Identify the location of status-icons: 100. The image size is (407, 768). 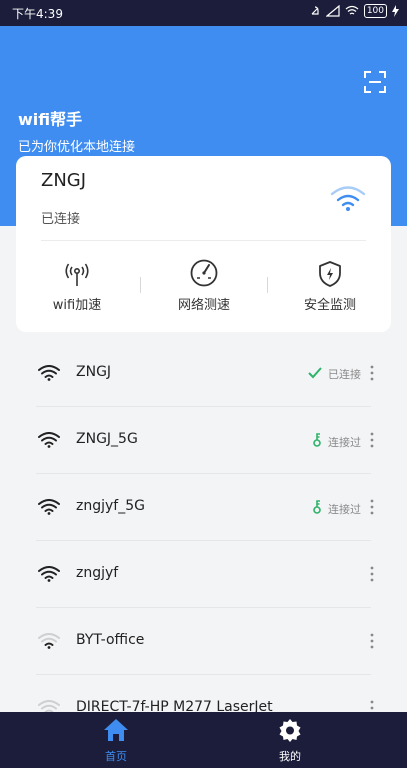
(354, 11).